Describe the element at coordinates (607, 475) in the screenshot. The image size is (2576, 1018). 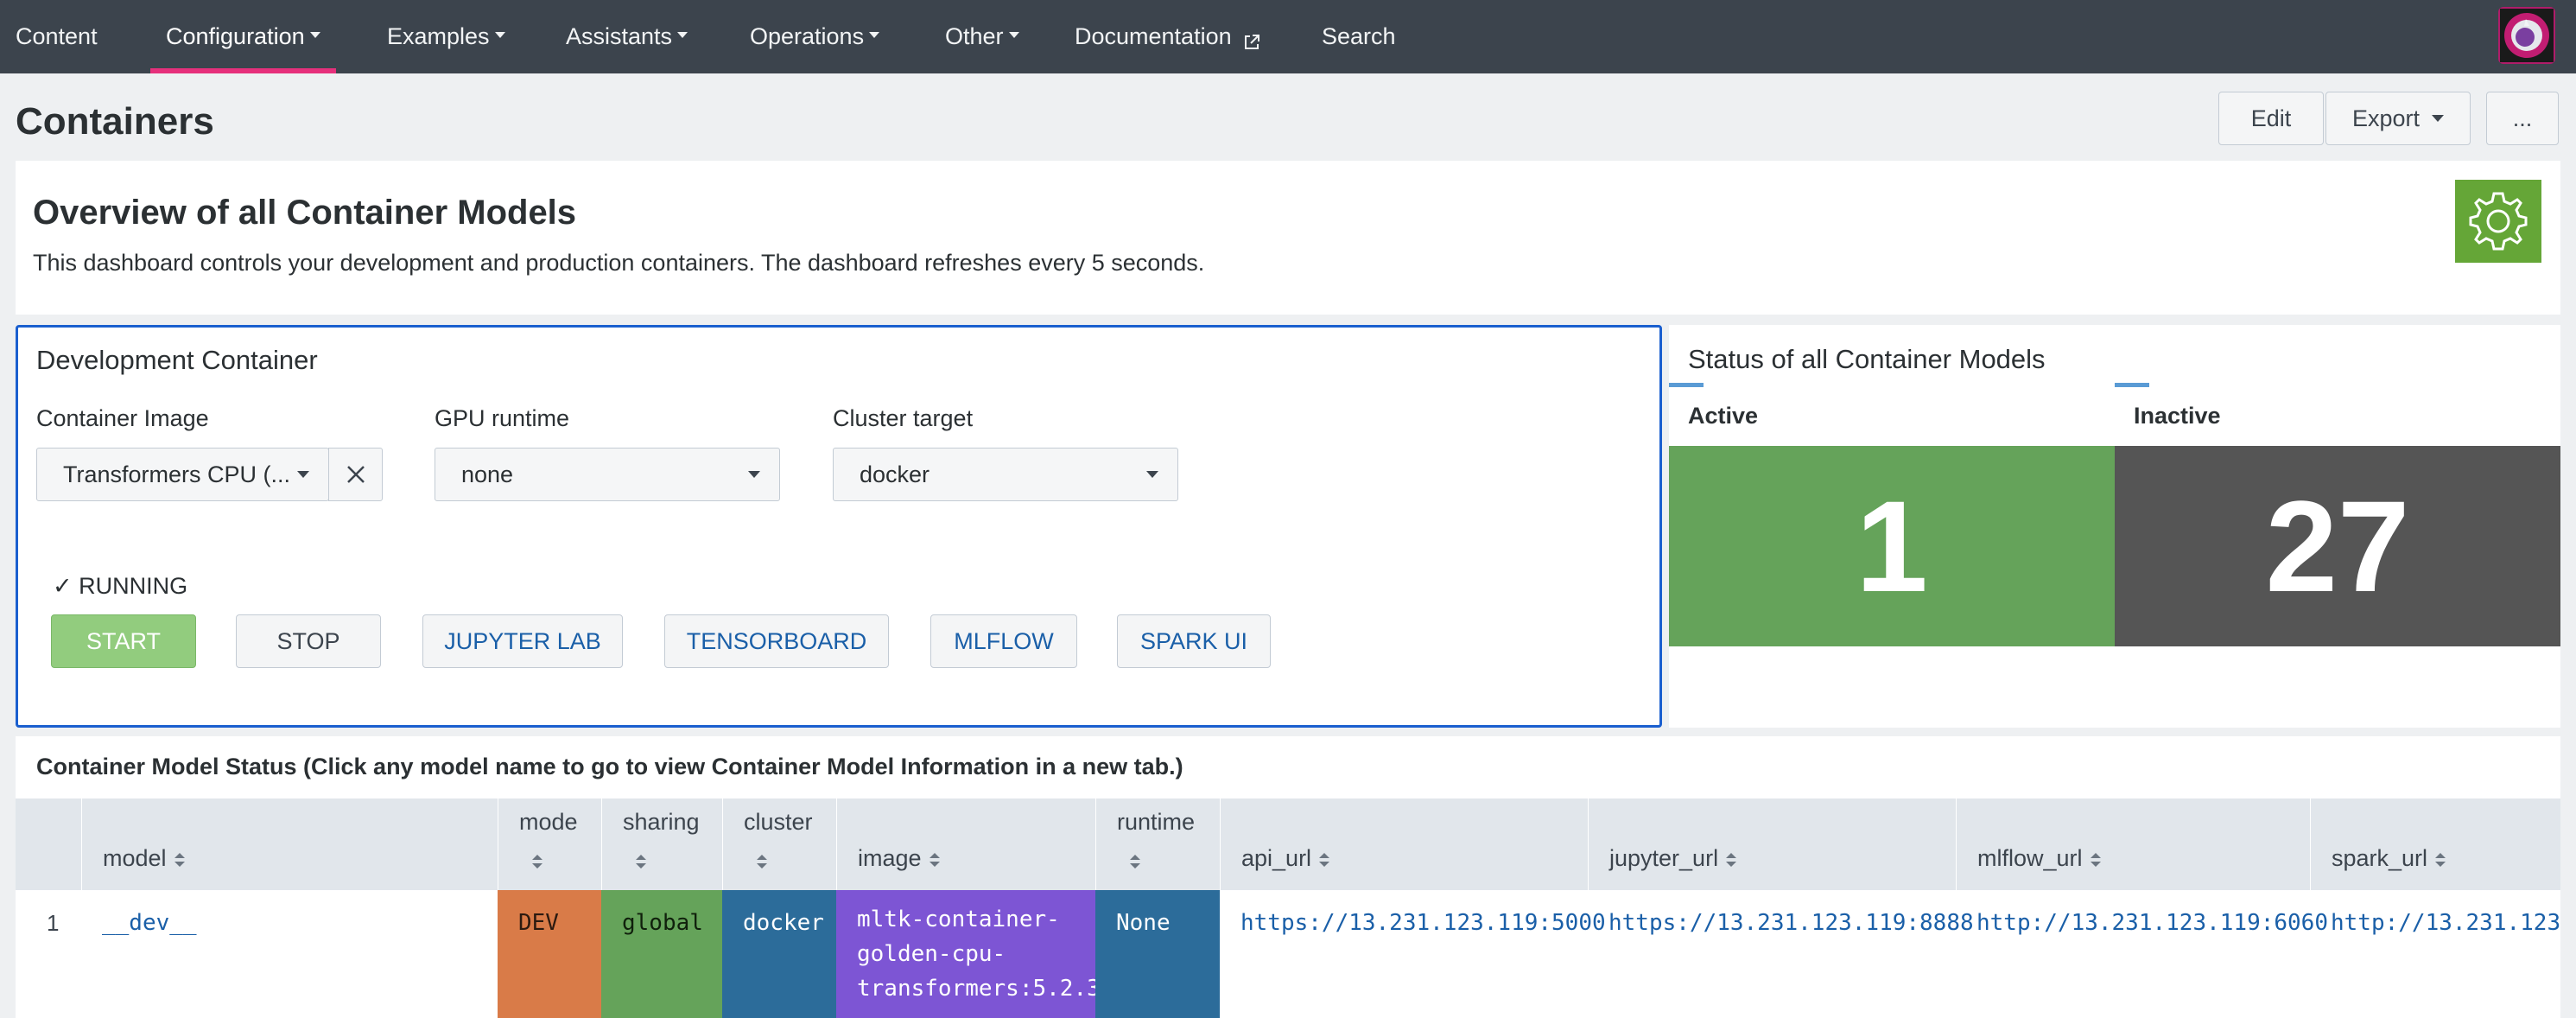
I see `gpu-runtime-dropdown: none` at that location.